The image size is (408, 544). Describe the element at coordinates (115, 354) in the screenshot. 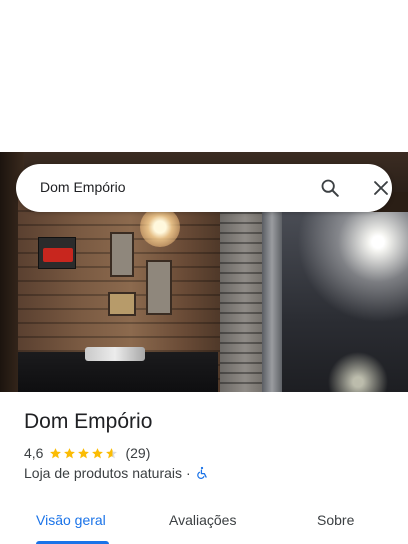

I see `photo-table-items` at that location.